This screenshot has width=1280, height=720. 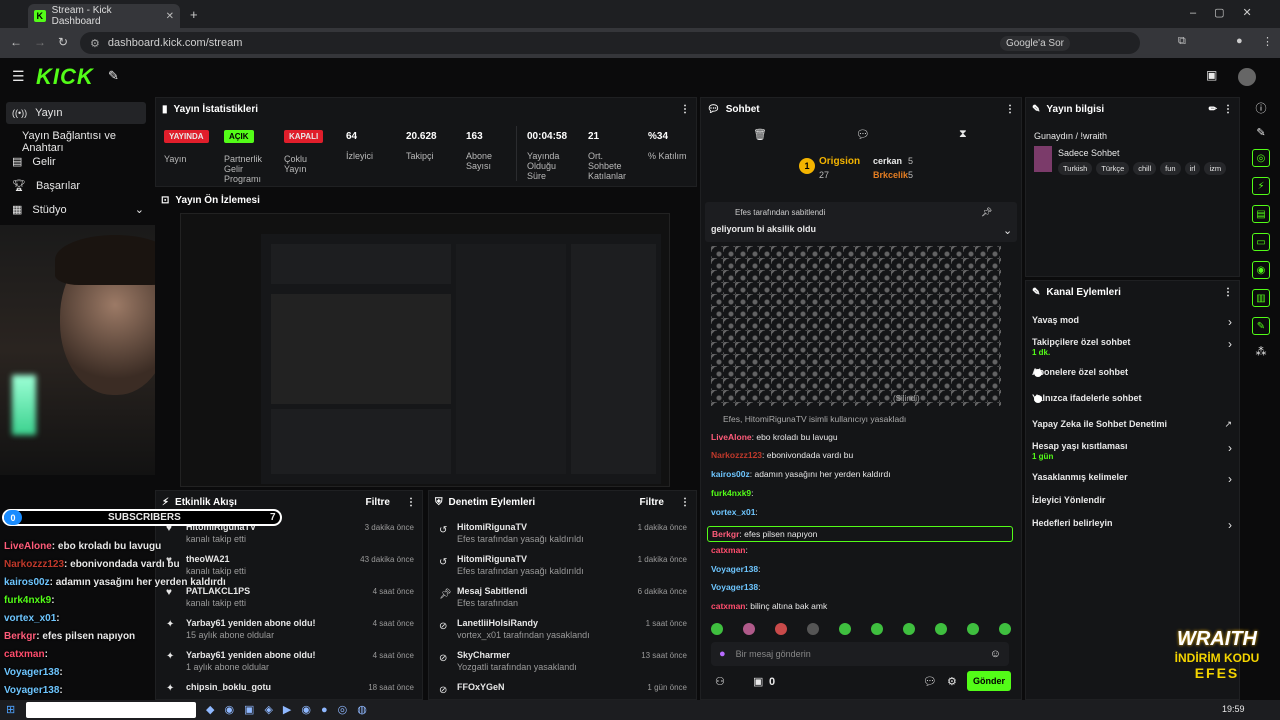 I want to click on chevron-down-icon: ⌄, so click(x=1007, y=230).